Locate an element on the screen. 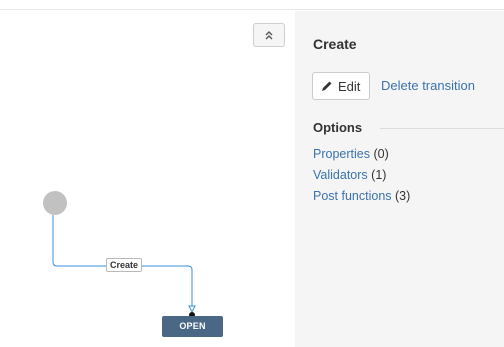  options-heading: Options is located at coordinates (338, 127).